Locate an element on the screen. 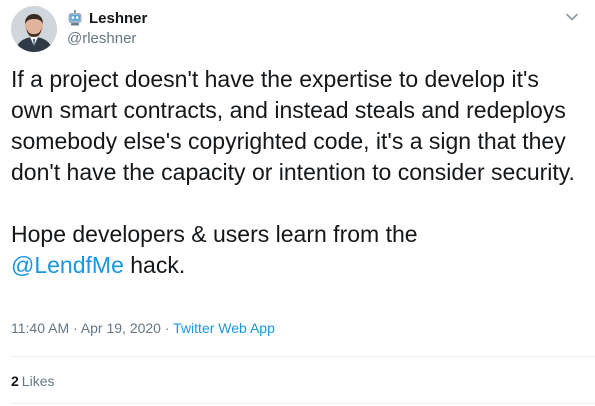 The width and height of the screenshot is (595, 406). name-row: Leshner is located at coordinates (107, 18).